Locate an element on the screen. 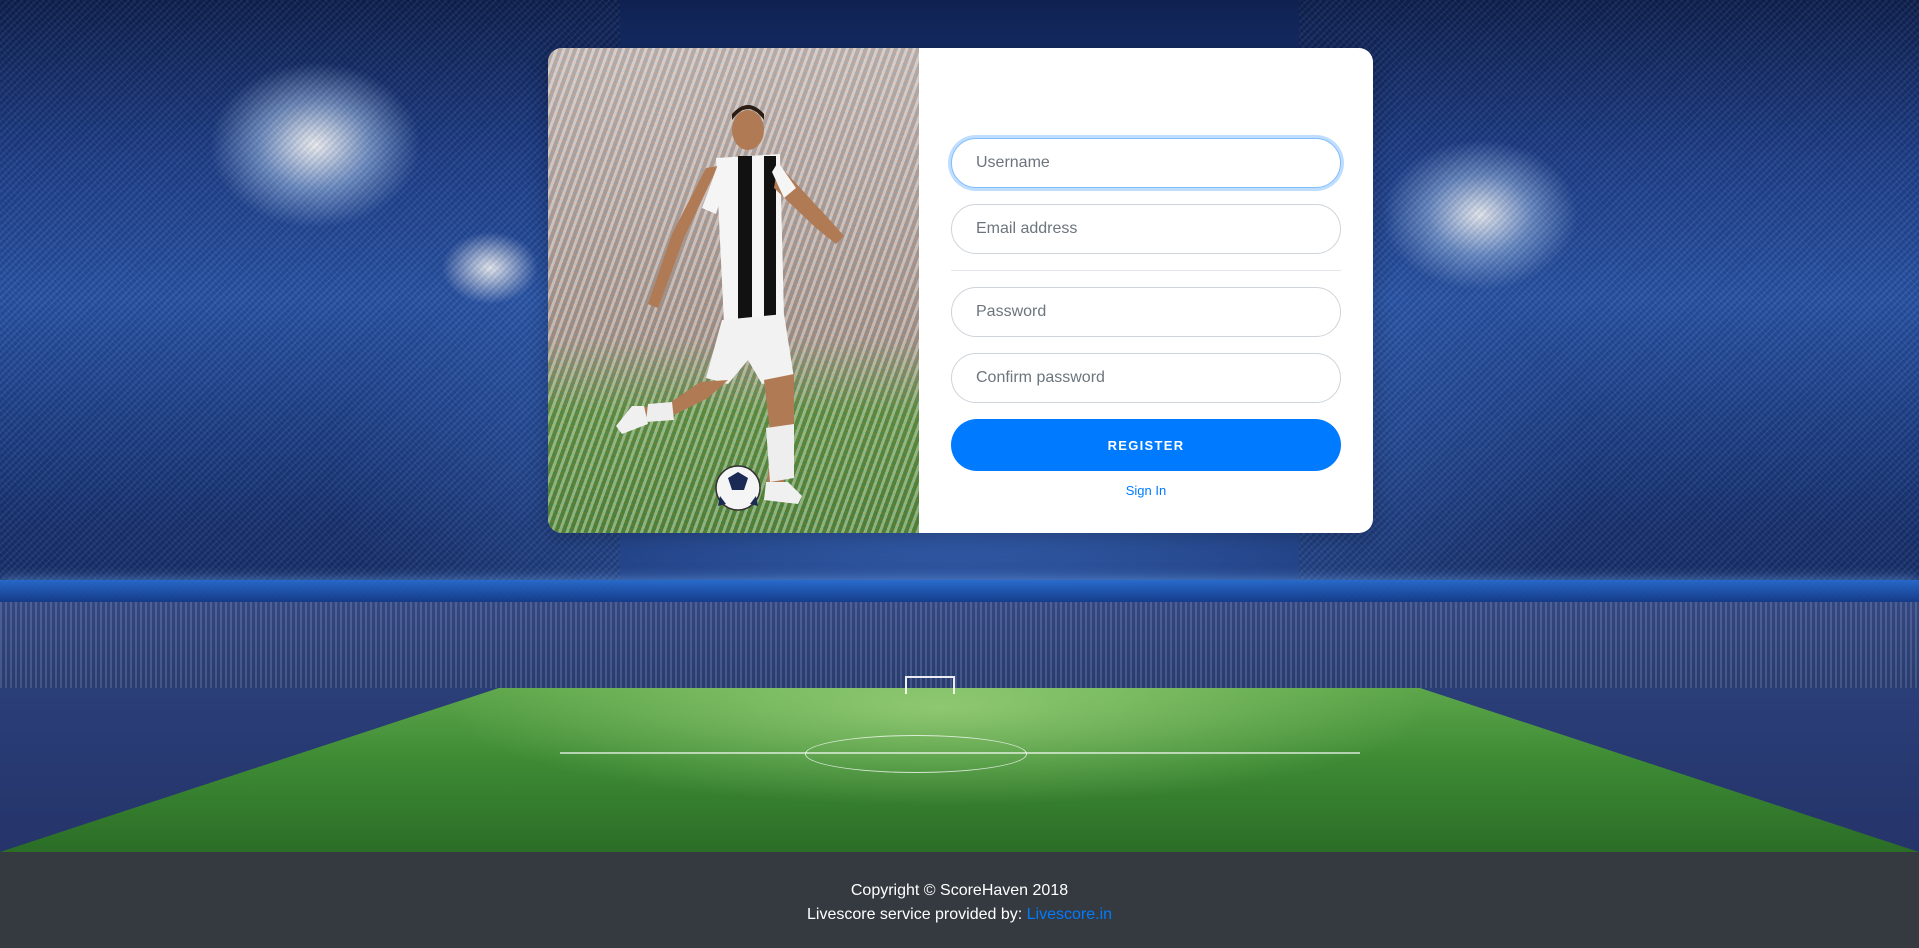 The width and height of the screenshot is (1919, 948). register-button: REGISTER is located at coordinates (1146, 445).